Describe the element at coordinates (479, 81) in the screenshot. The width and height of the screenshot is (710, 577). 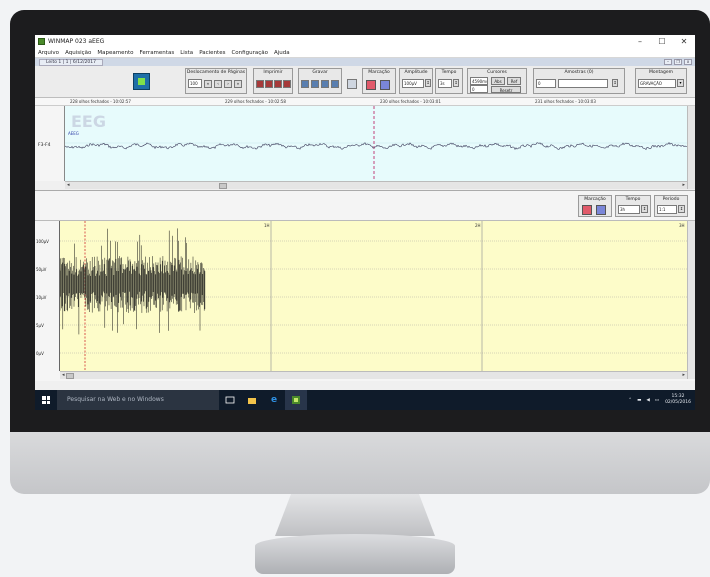
I see `cursor-field: 4590ms` at that location.